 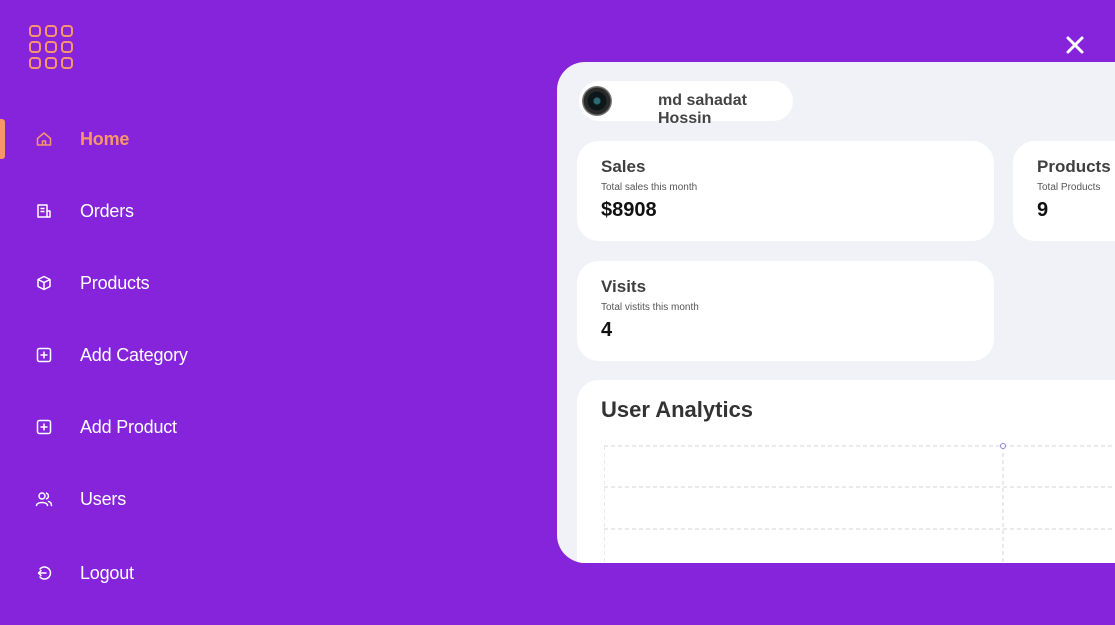 I want to click on visits-card: Visits Total vistits this month 4, so click(x=785, y=311).